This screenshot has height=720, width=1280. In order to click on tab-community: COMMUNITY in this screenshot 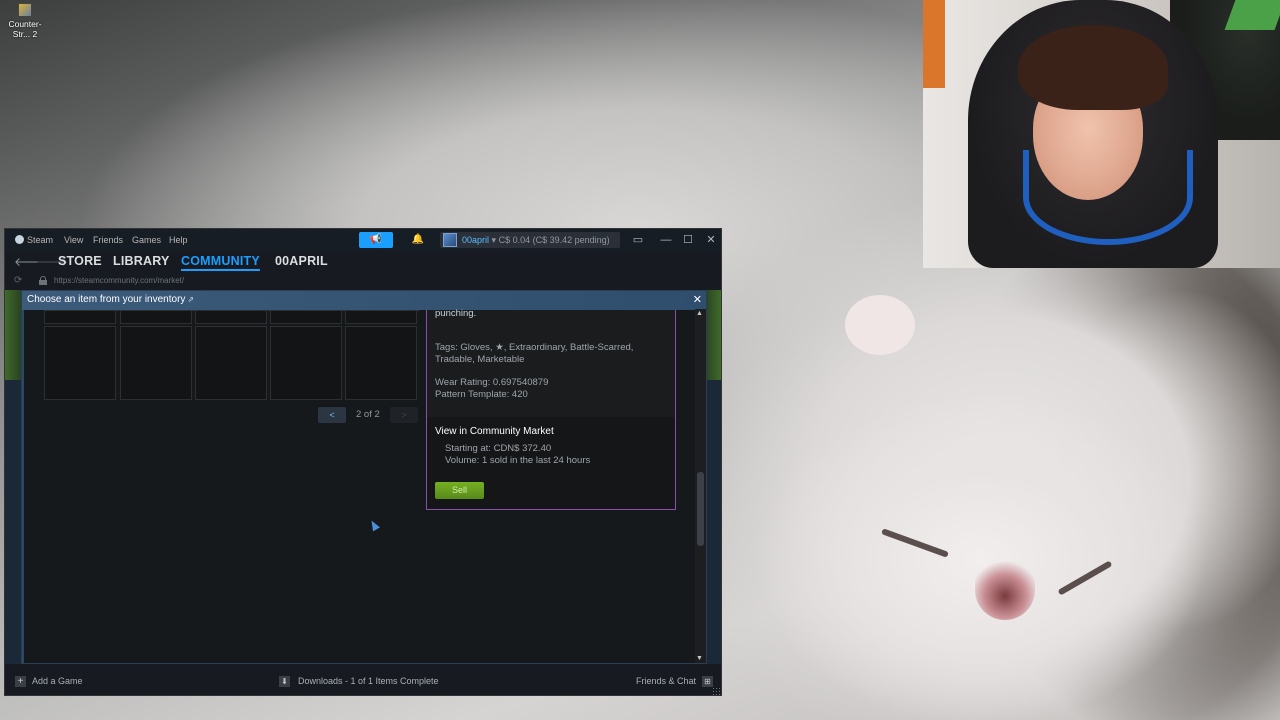, I will do `click(220, 262)`.